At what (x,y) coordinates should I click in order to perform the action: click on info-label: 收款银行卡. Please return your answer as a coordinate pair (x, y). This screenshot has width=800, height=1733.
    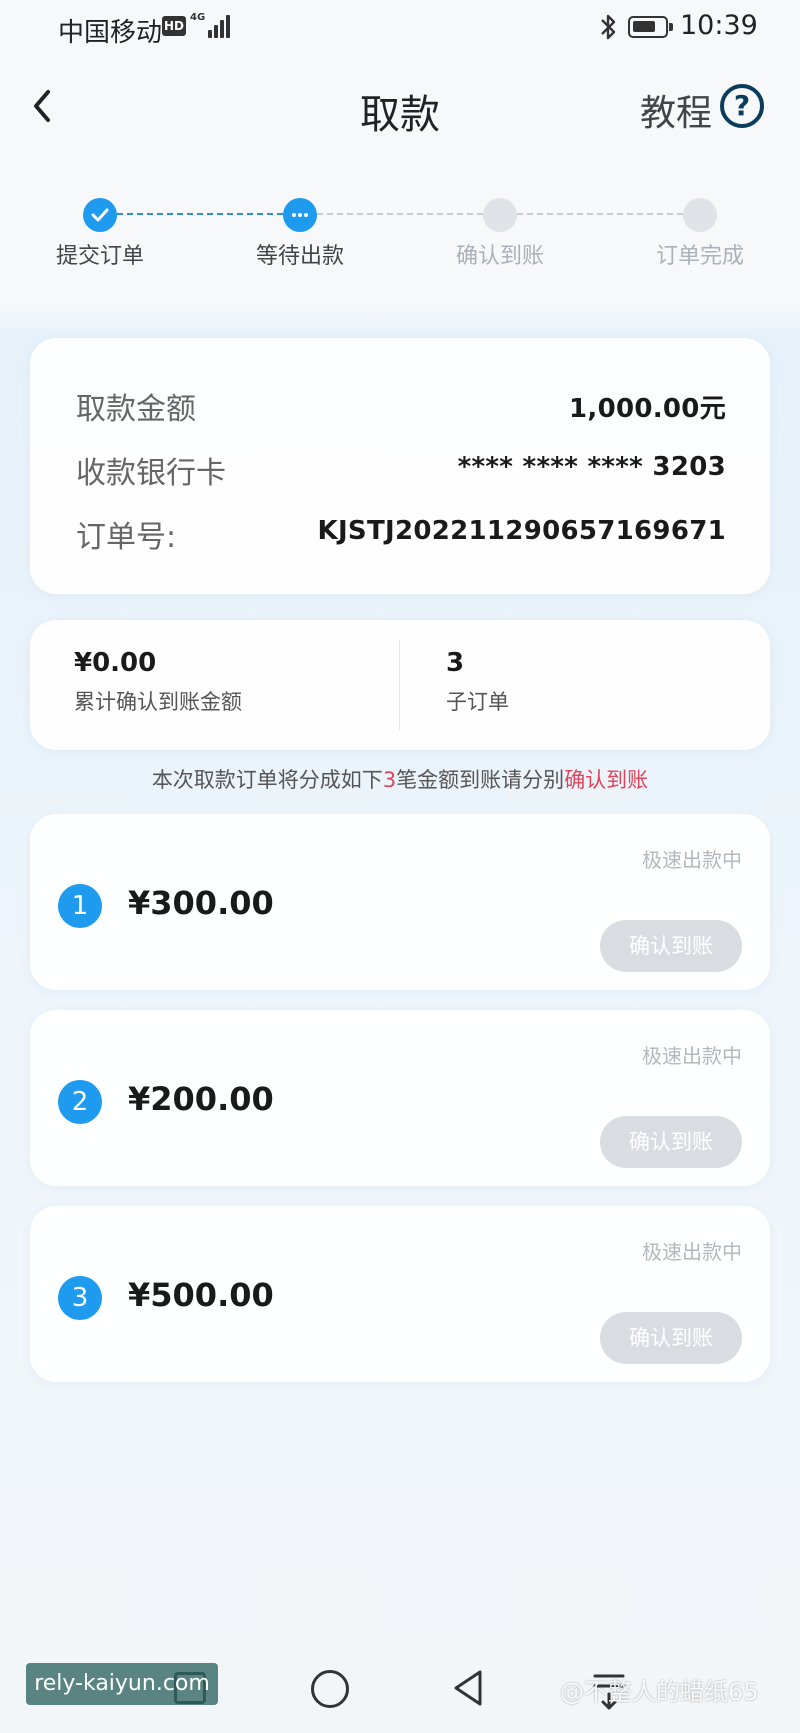
    Looking at the image, I should click on (151, 473).